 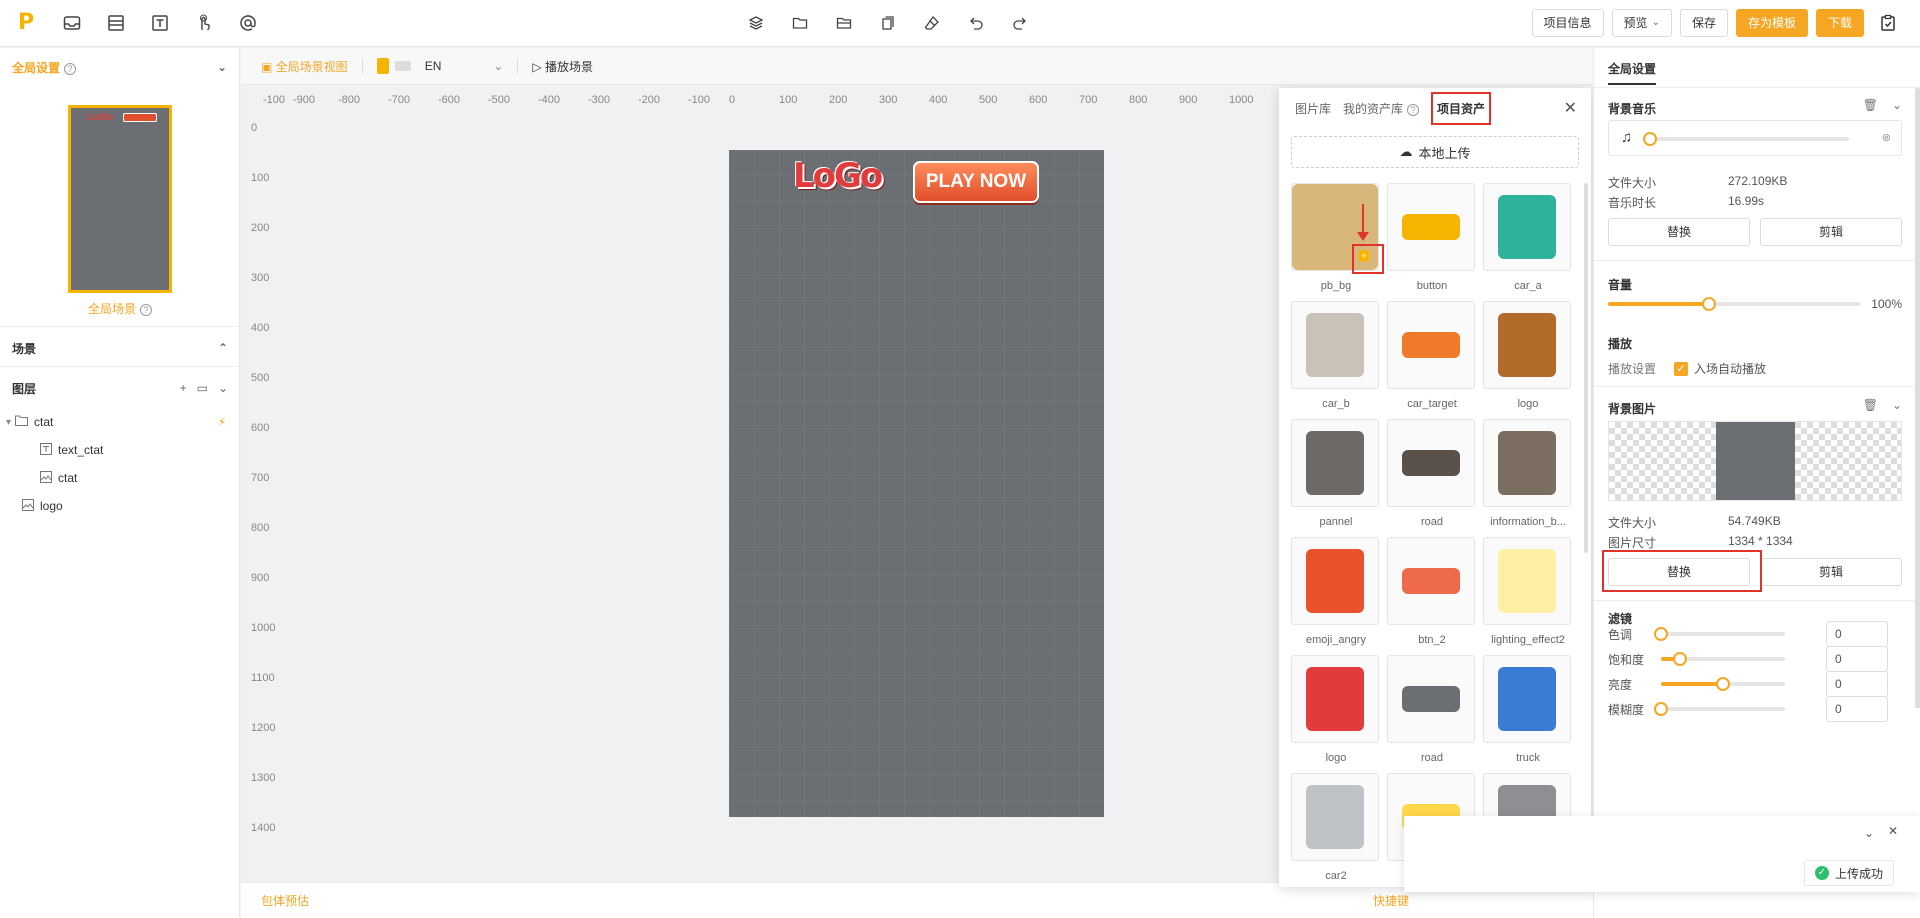 What do you see at coordinates (1381, 108) in the screenshot?
I see `tab-my-assets: 我的资产库?` at bounding box center [1381, 108].